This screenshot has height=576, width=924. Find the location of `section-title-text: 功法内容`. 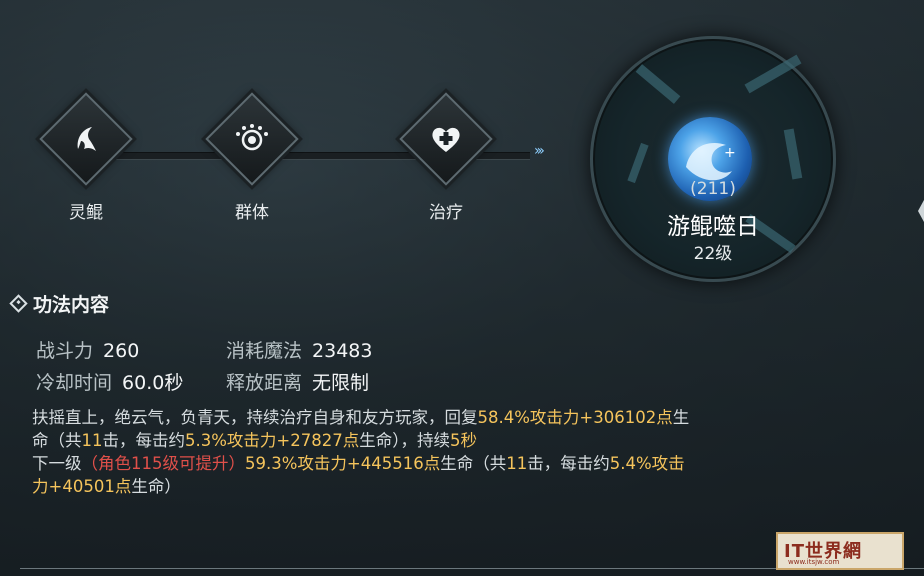

section-title-text: 功法内容 is located at coordinates (71, 305).